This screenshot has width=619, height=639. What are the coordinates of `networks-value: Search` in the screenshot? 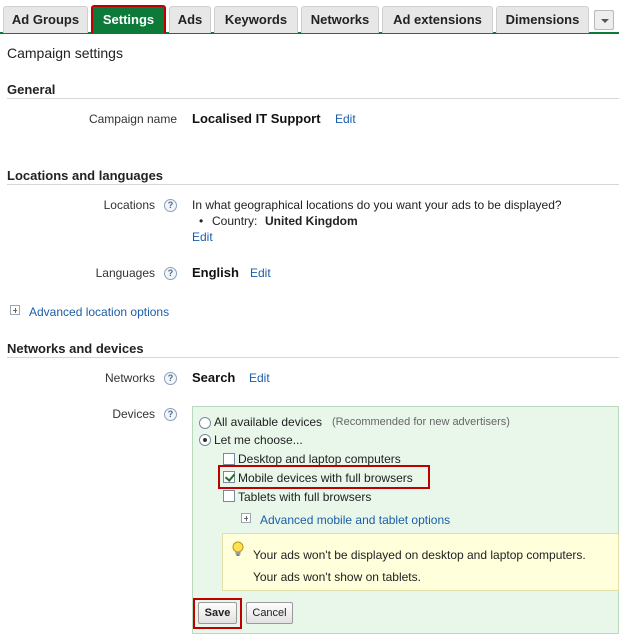 It's located at (214, 377).